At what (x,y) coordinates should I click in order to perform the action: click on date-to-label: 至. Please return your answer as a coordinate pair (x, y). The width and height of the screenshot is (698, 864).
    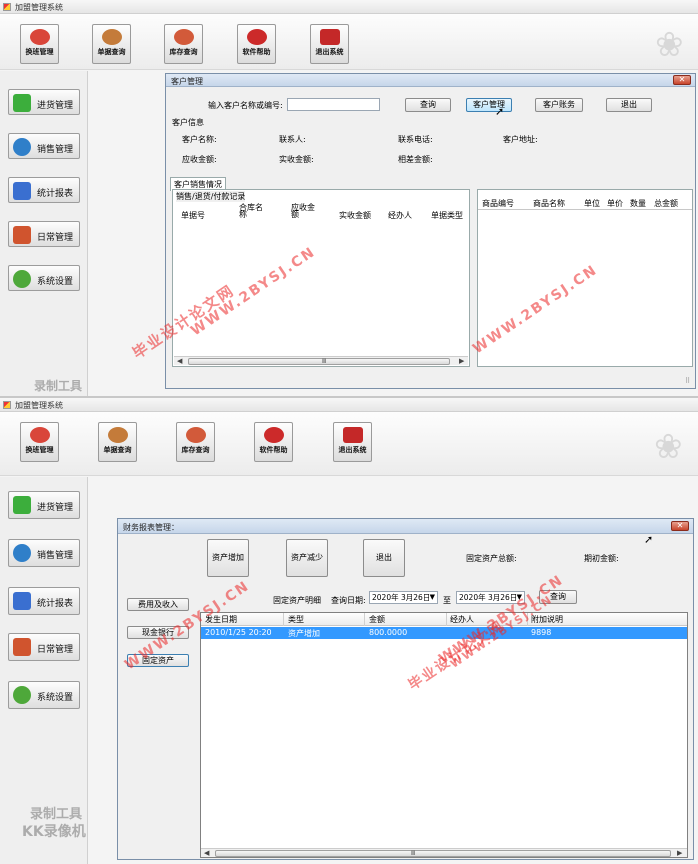
    Looking at the image, I should click on (447, 600).